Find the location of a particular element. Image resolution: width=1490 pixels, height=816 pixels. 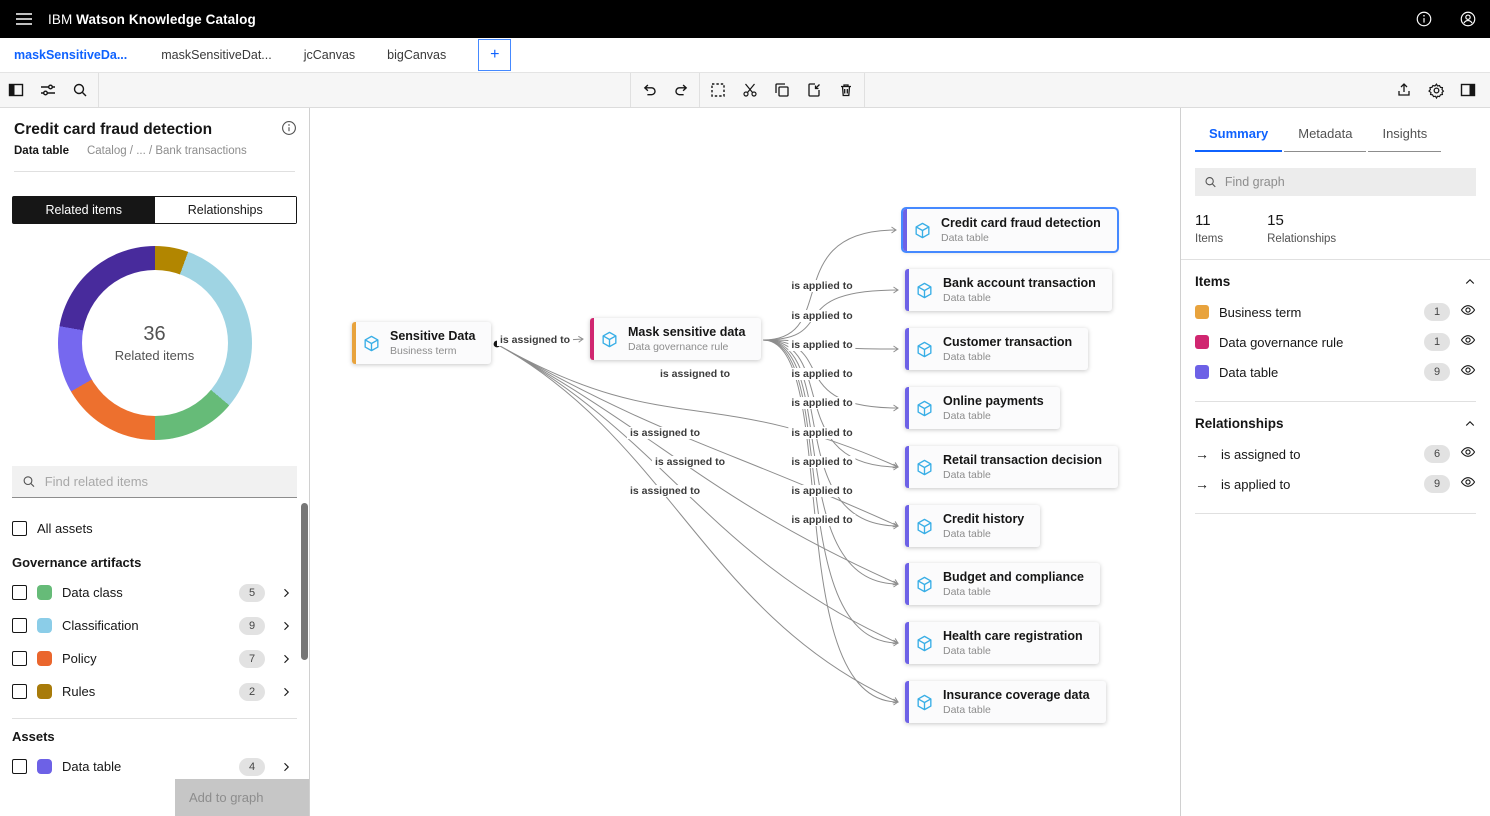

all-assets-label: All assets is located at coordinates (65, 528).